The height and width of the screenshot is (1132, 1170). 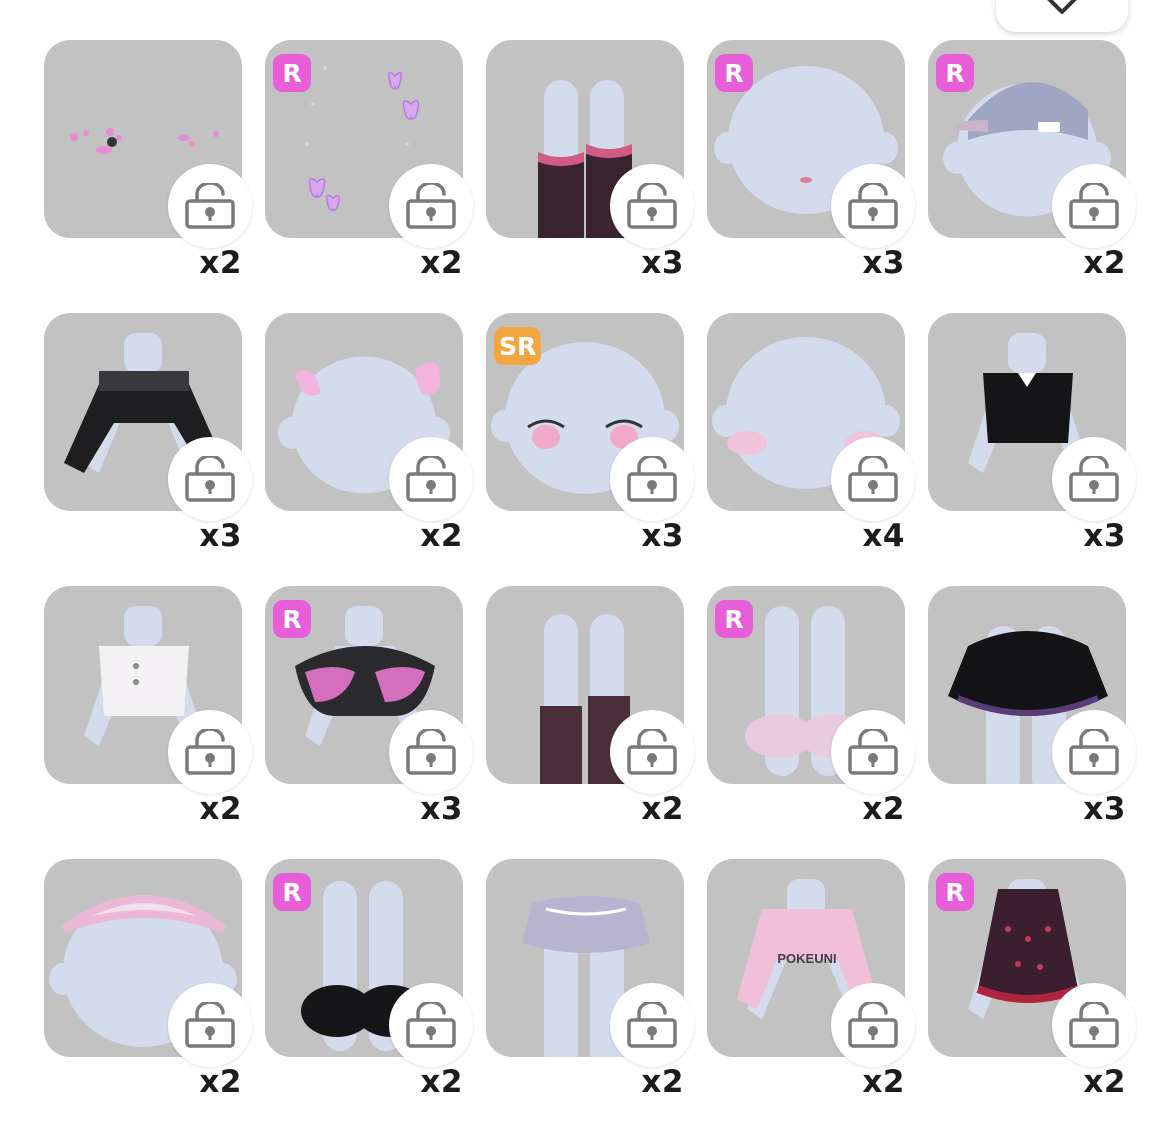 What do you see at coordinates (518, 346) in the screenshot?
I see `rarity-badge: SR` at bounding box center [518, 346].